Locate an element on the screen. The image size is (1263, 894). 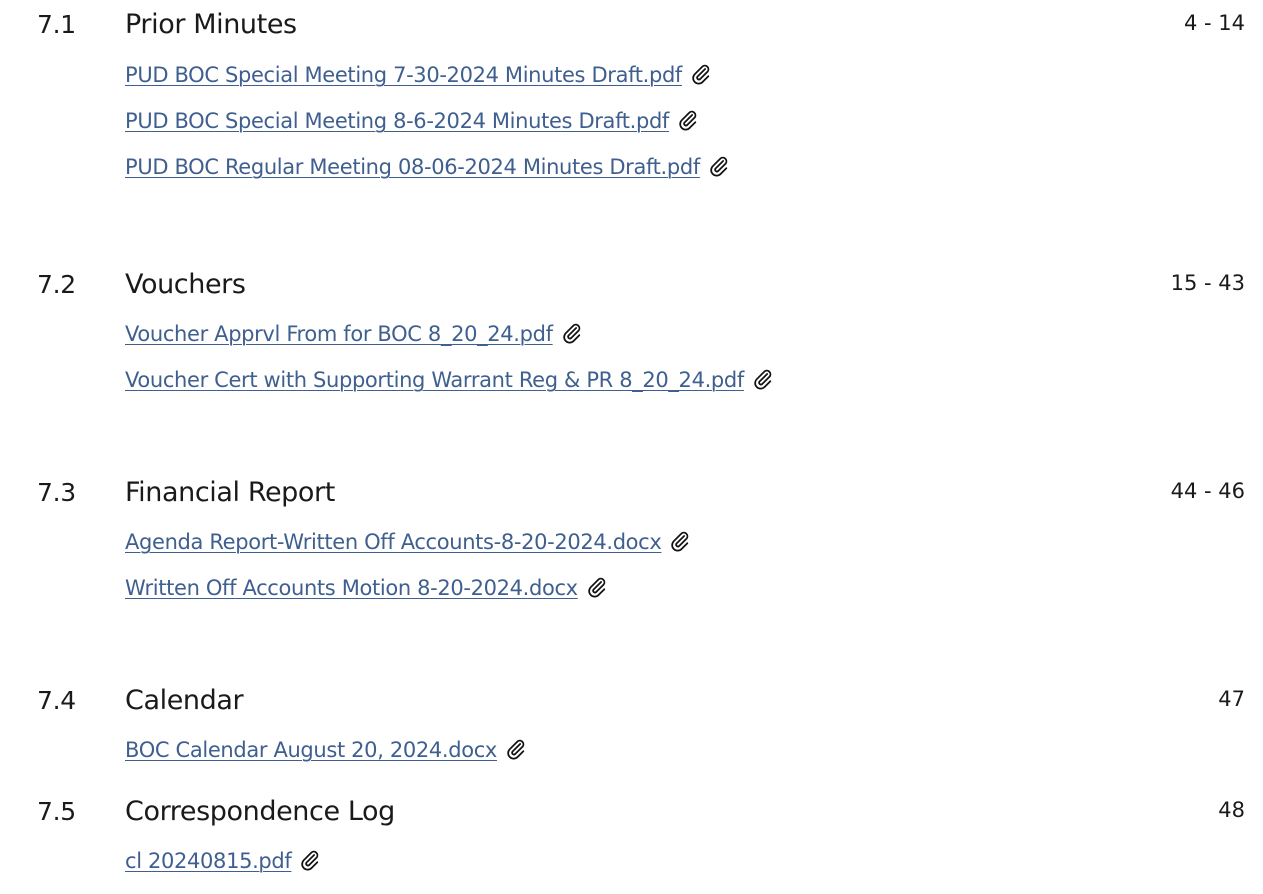
attachment-list: BOC Calendar August 20, 2024.docx is located at coordinates (326, 759).